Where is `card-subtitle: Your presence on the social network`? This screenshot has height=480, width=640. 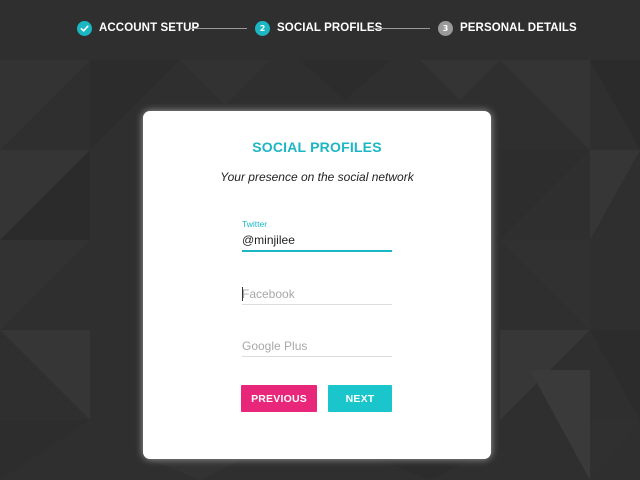
card-subtitle: Your presence on the social network is located at coordinates (317, 177).